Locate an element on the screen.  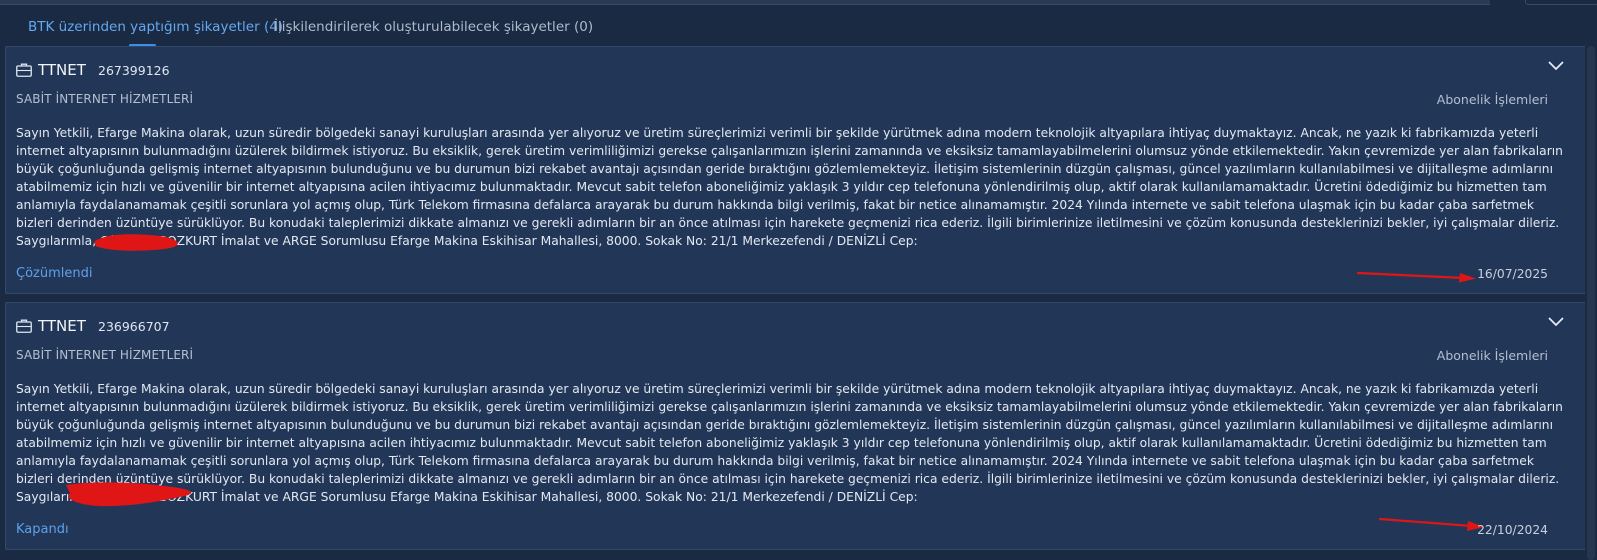
status-link: Çözümlendi is located at coordinates (54, 273).